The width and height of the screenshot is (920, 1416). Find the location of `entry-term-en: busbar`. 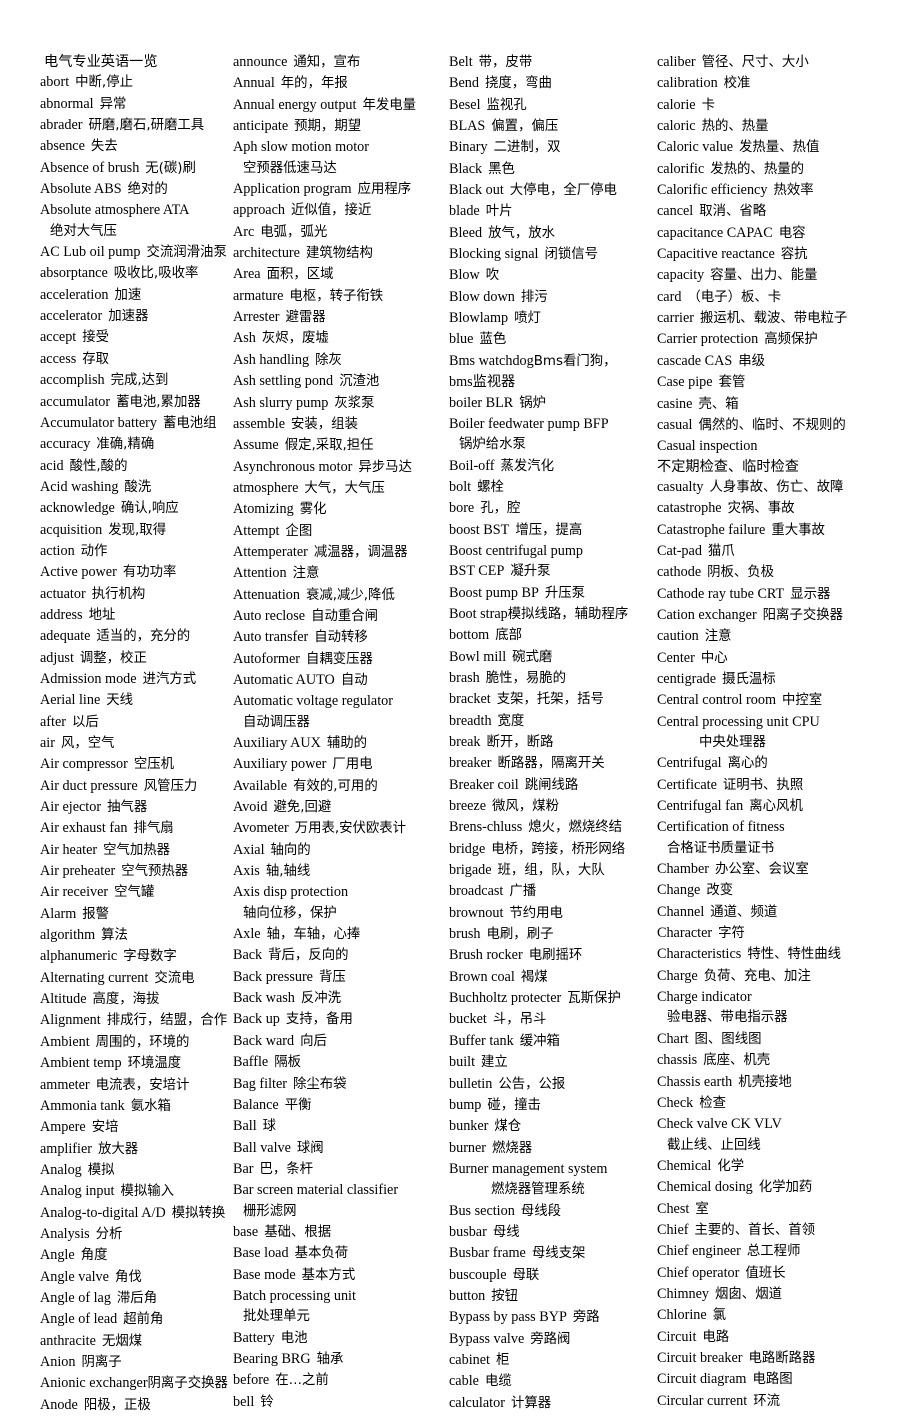

entry-term-en: busbar is located at coordinates (468, 1231).